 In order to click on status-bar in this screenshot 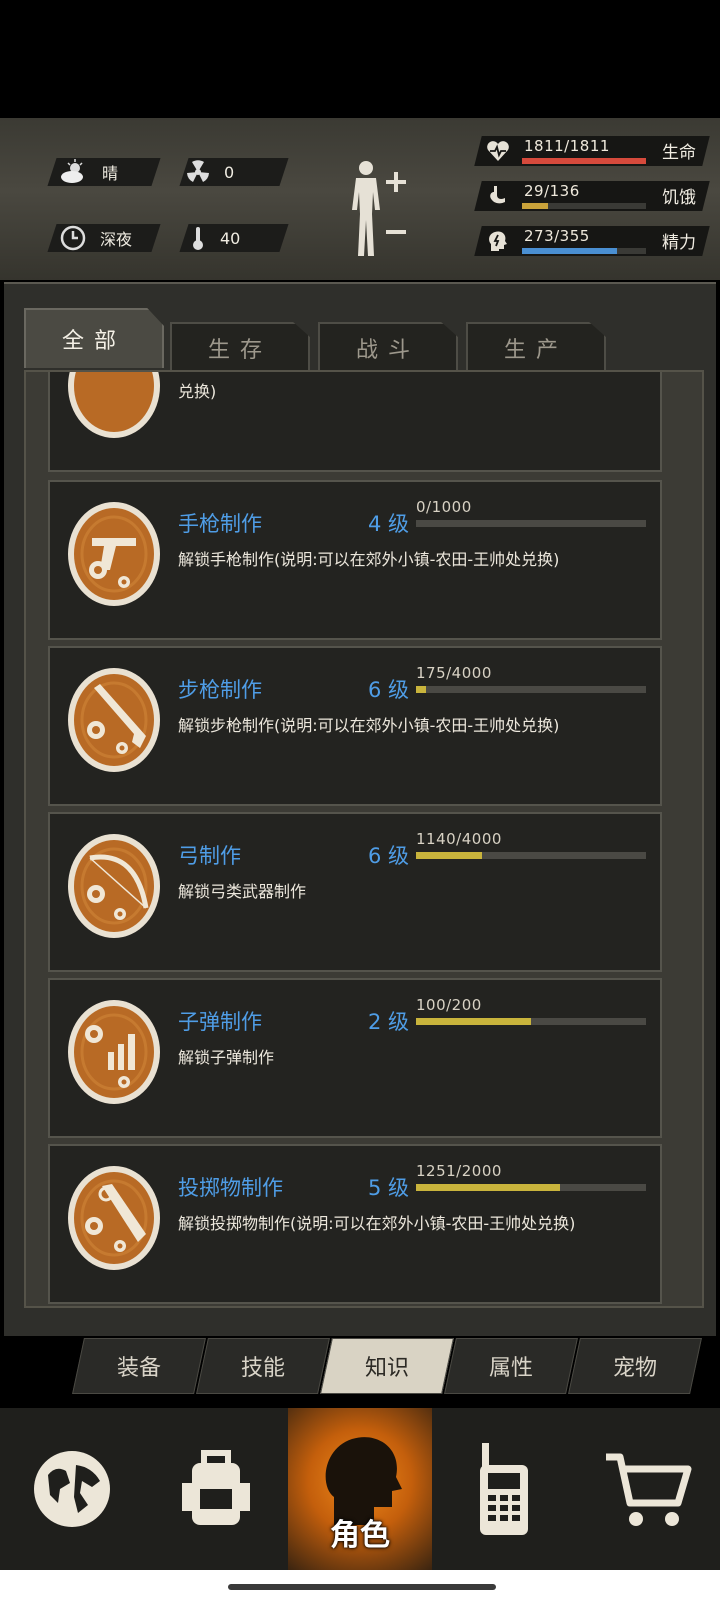, I will do `click(360, 59)`.